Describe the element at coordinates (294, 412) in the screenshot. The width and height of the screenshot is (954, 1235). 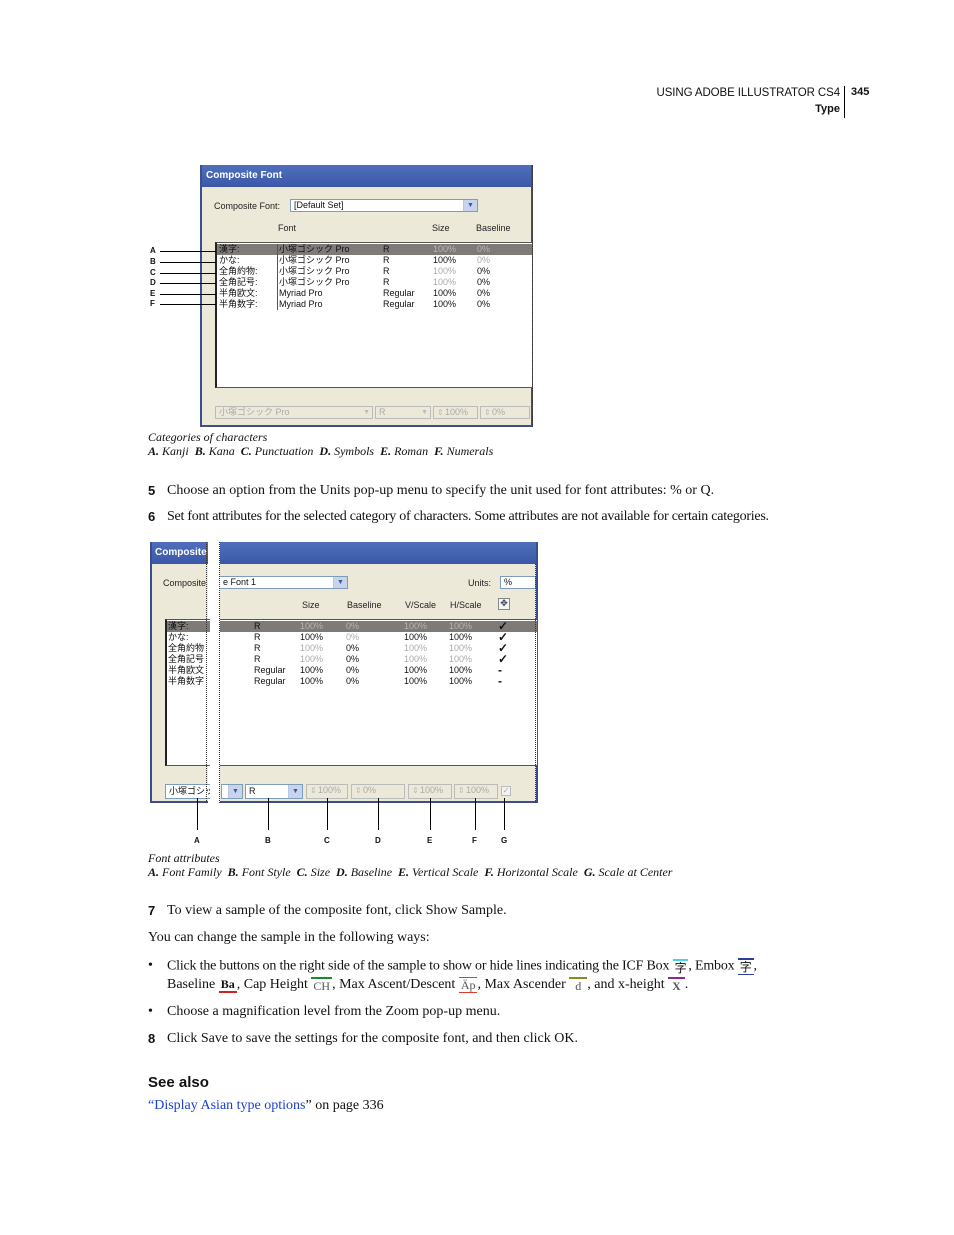
I see `font-family-select: 小塚ゴシック Pro ▼` at that location.